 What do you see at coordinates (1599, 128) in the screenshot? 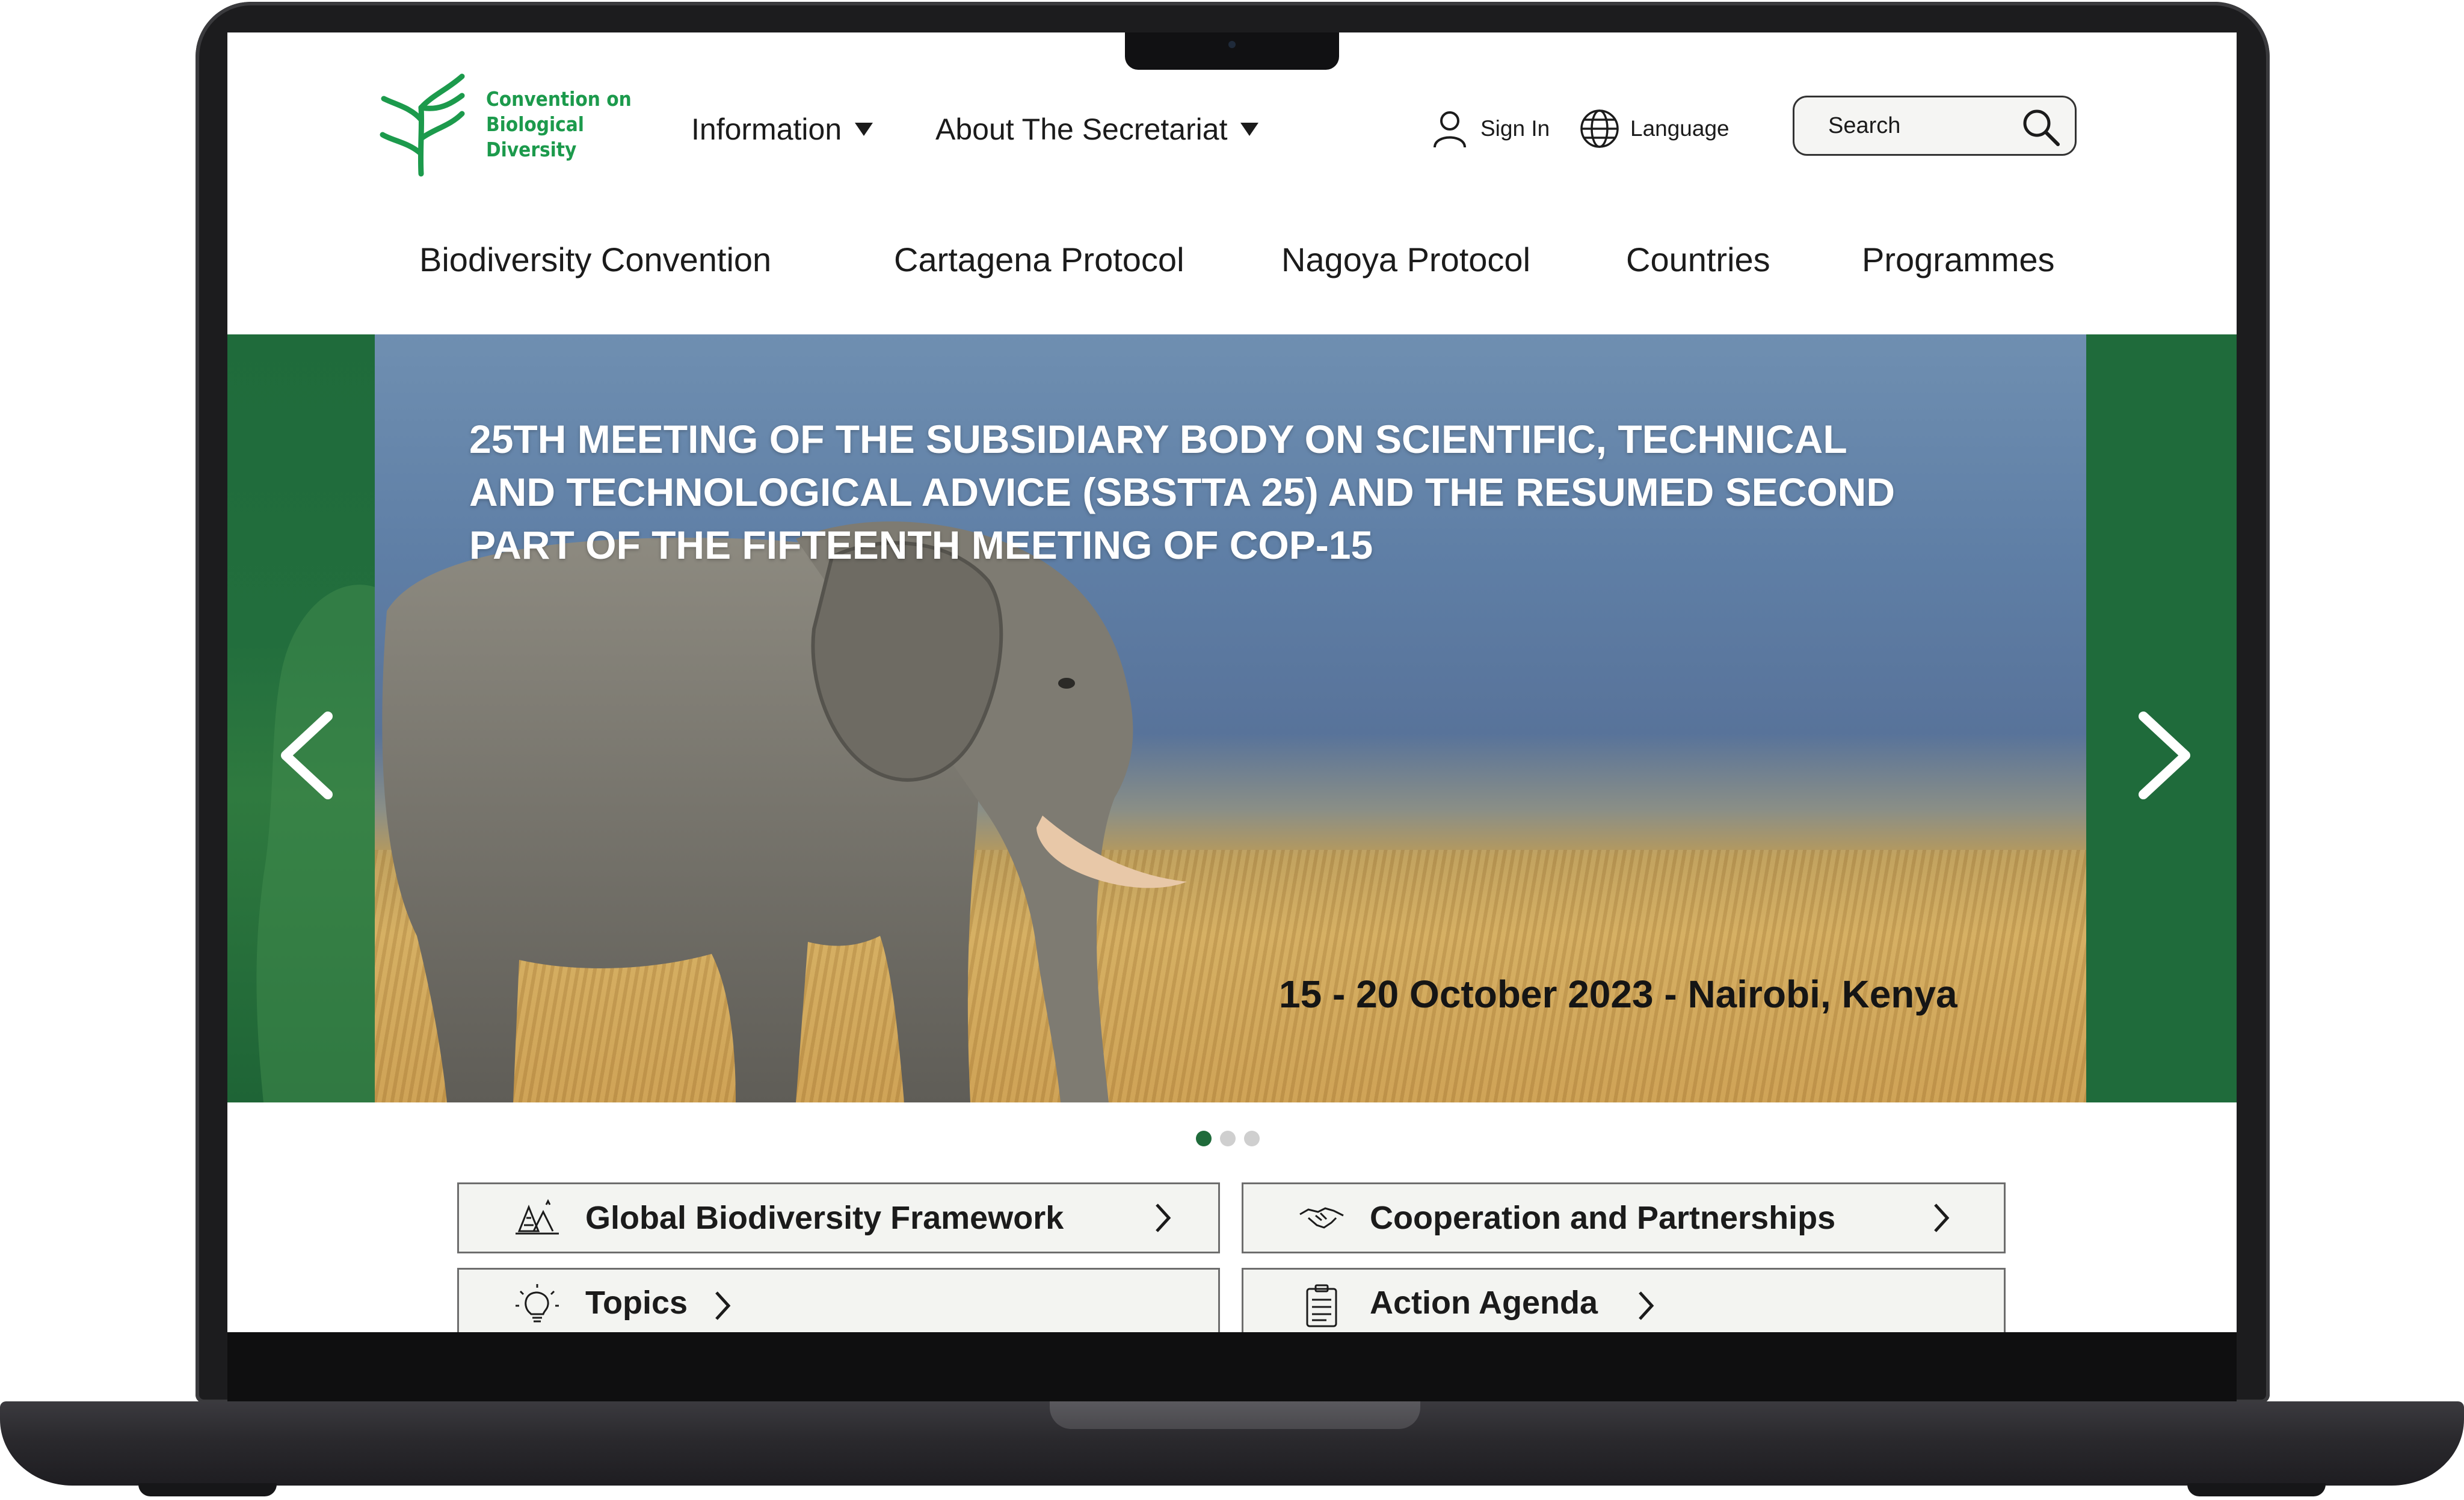
I see `globe-icon` at bounding box center [1599, 128].